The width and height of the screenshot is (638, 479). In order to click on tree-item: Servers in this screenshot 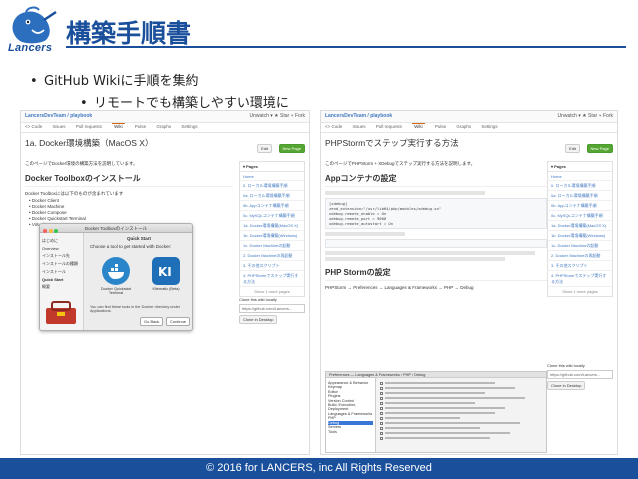, I will do `click(350, 427)`.